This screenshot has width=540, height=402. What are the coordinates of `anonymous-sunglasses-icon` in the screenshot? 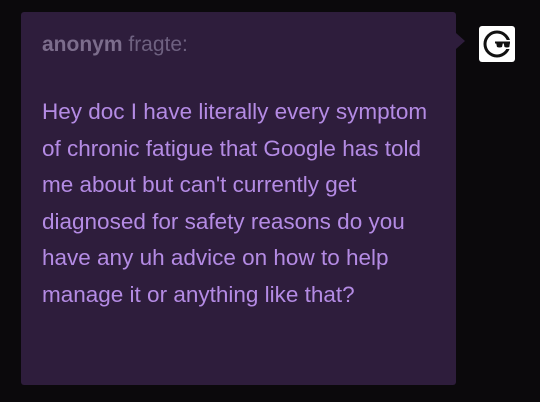 It's located at (497, 44).